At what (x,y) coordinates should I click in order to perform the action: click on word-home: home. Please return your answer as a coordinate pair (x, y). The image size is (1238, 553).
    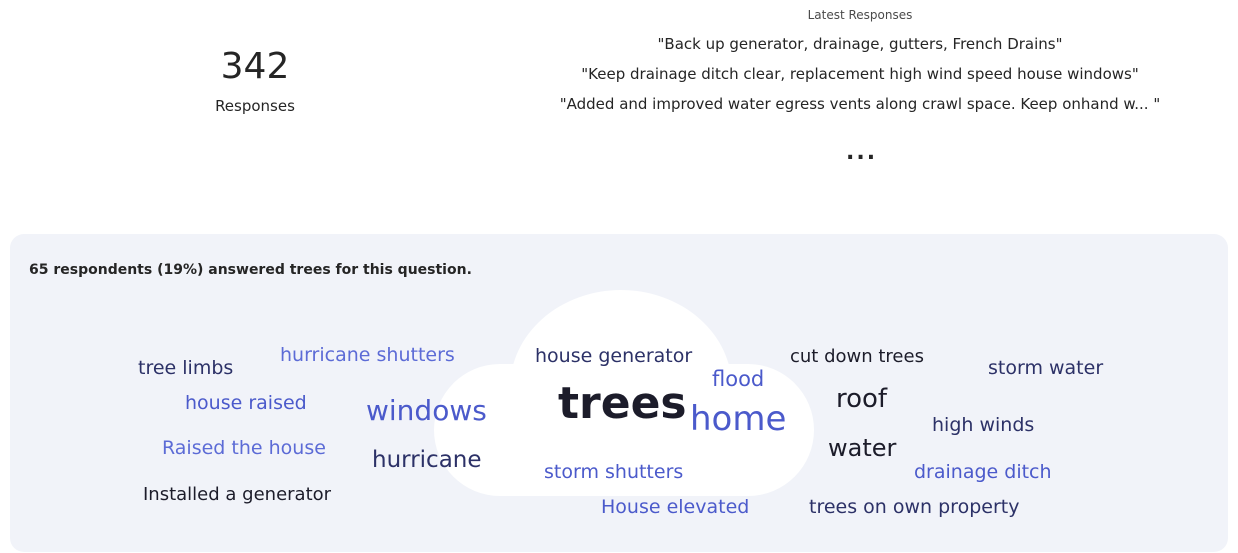
    Looking at the image, I should click on (738, 419).